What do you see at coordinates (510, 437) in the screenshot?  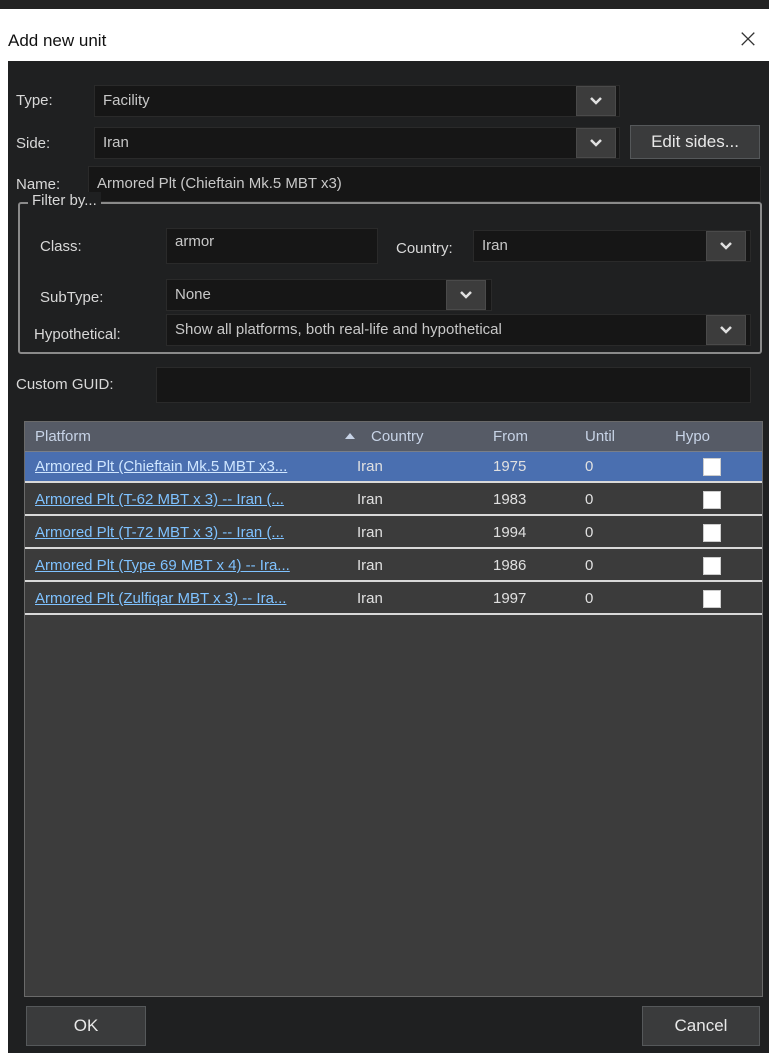 I see `column-header-from: From` at bounding box center [510, 437].